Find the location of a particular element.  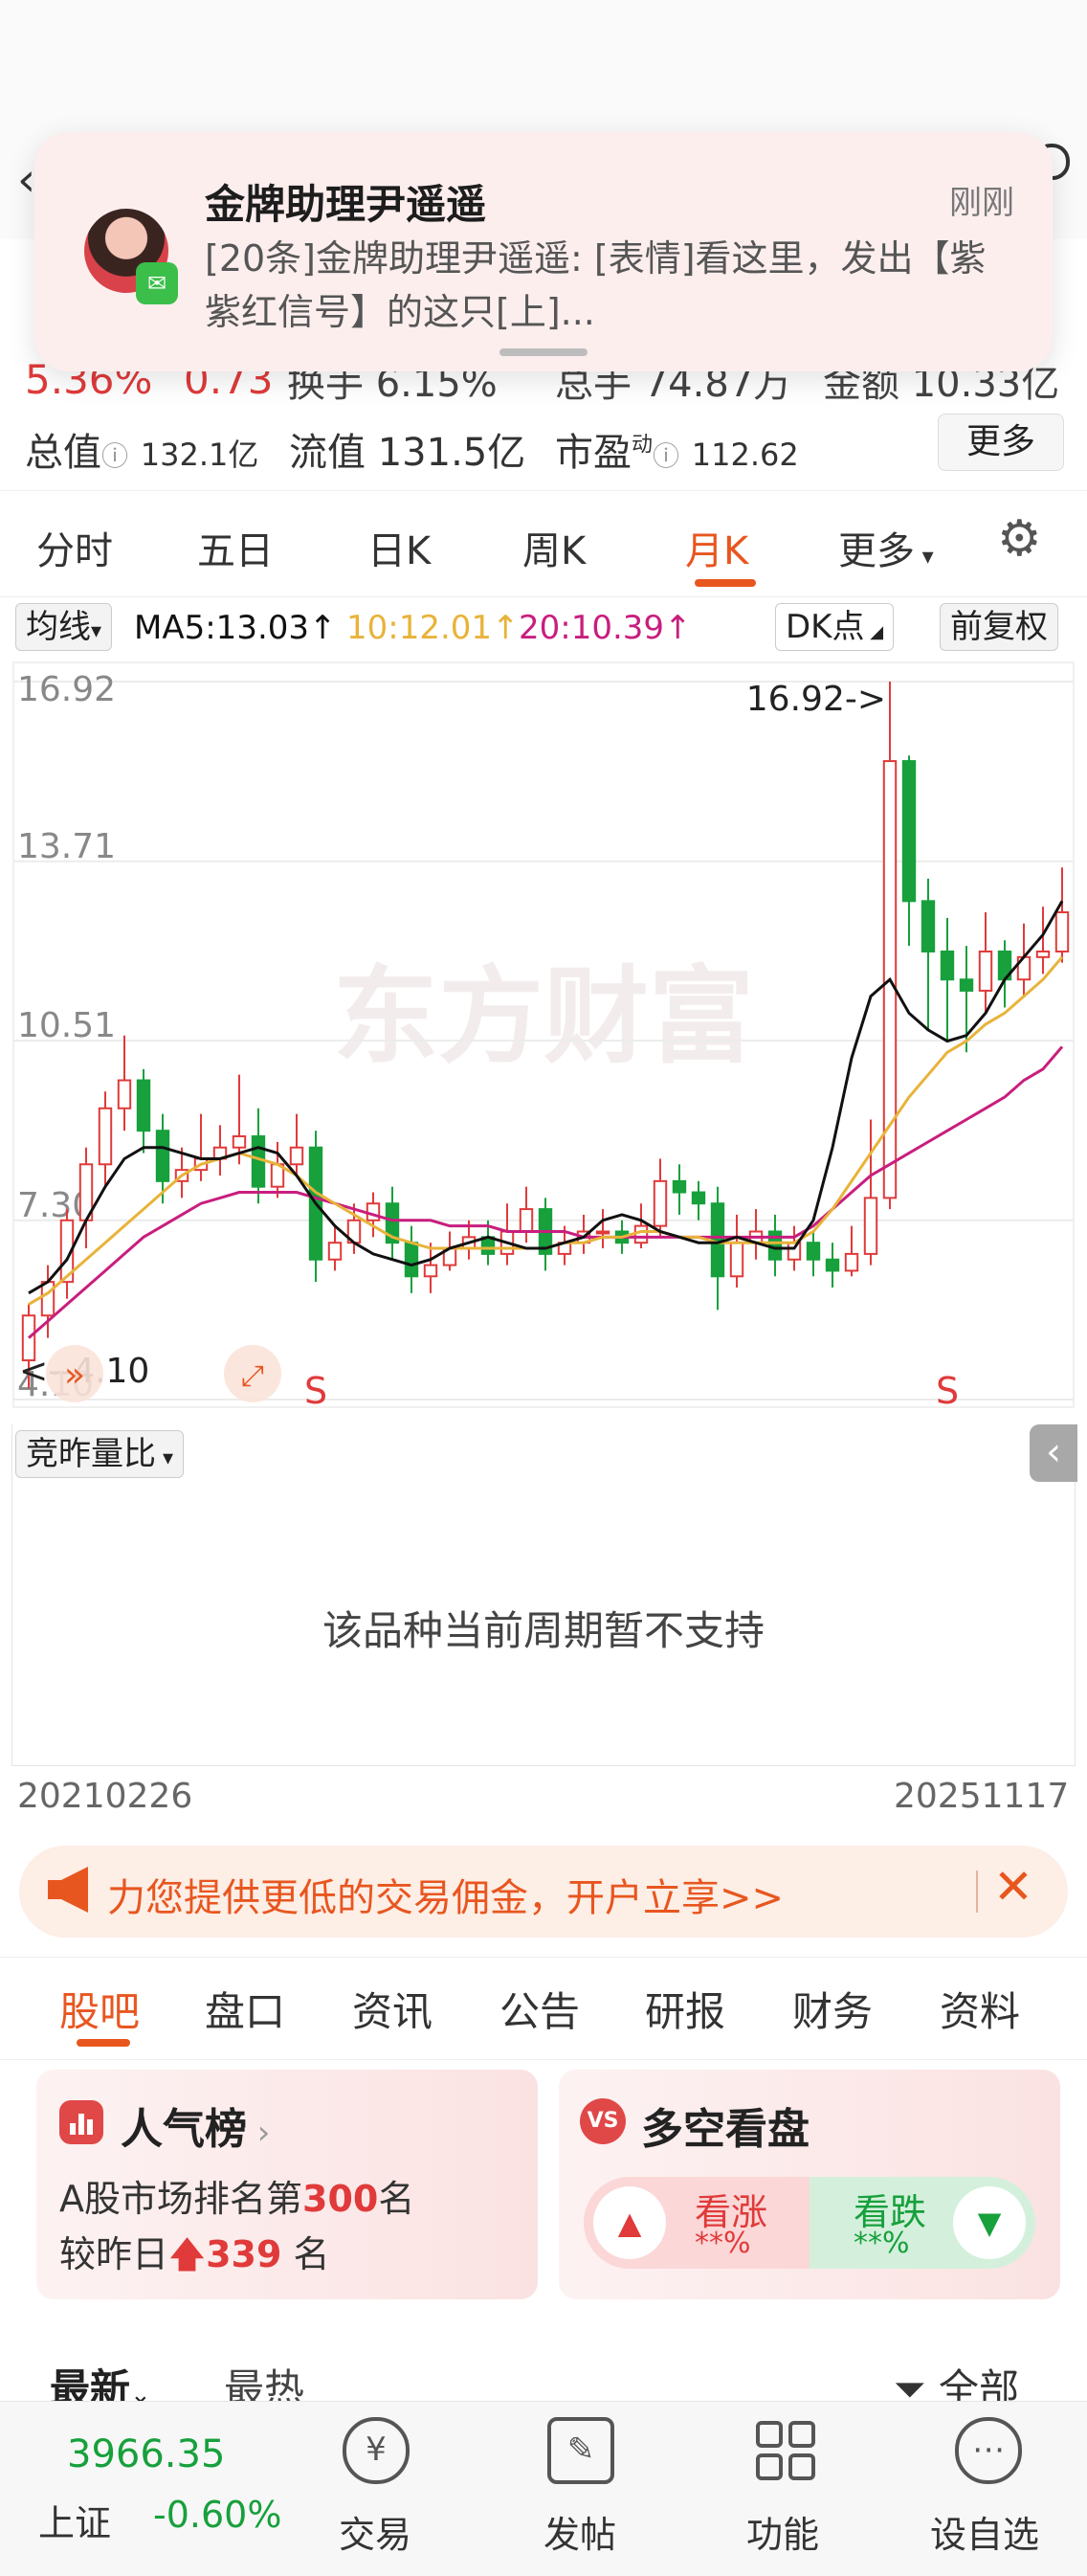

total-mv-value: 132.1亿 is located at coordinates (200, 455).